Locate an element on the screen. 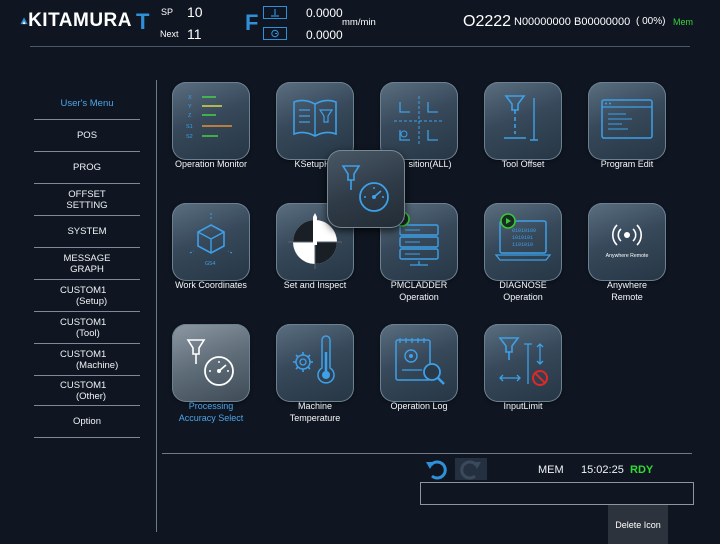 This screenshot has width=720, height=544. tile-label-operation-monitor: Operation Monitor is located at coordinates (211, 164).